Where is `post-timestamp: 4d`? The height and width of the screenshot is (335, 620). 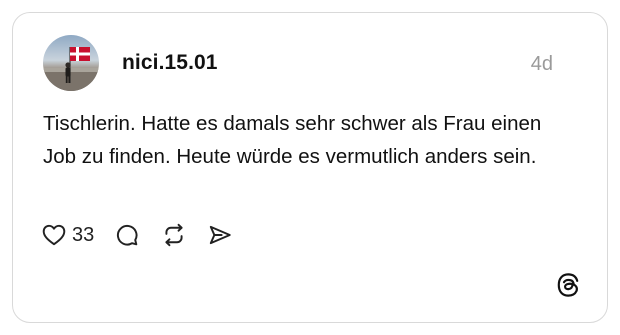 post-timestamp: 4d is located at coordinates (541, 64).